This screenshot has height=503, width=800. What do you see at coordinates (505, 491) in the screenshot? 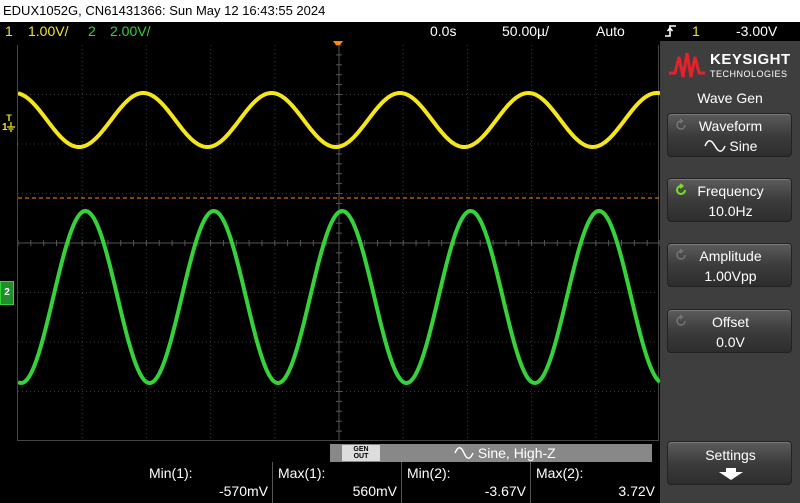
I see `measurement-value: -3.67V` at bounding box center [505, 491].